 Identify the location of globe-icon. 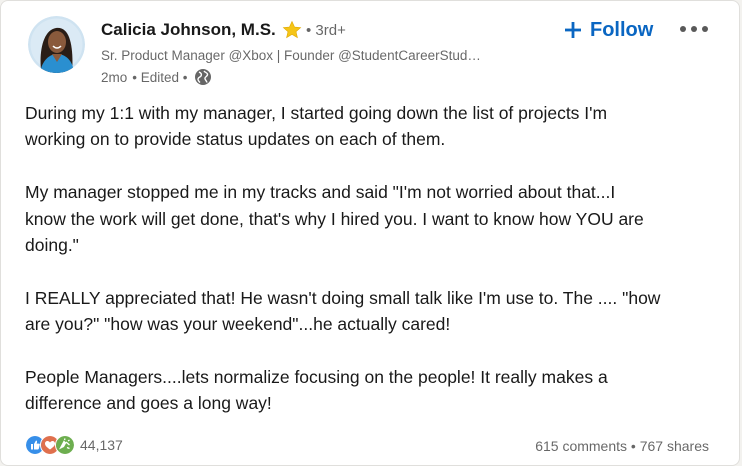
(202, 77).